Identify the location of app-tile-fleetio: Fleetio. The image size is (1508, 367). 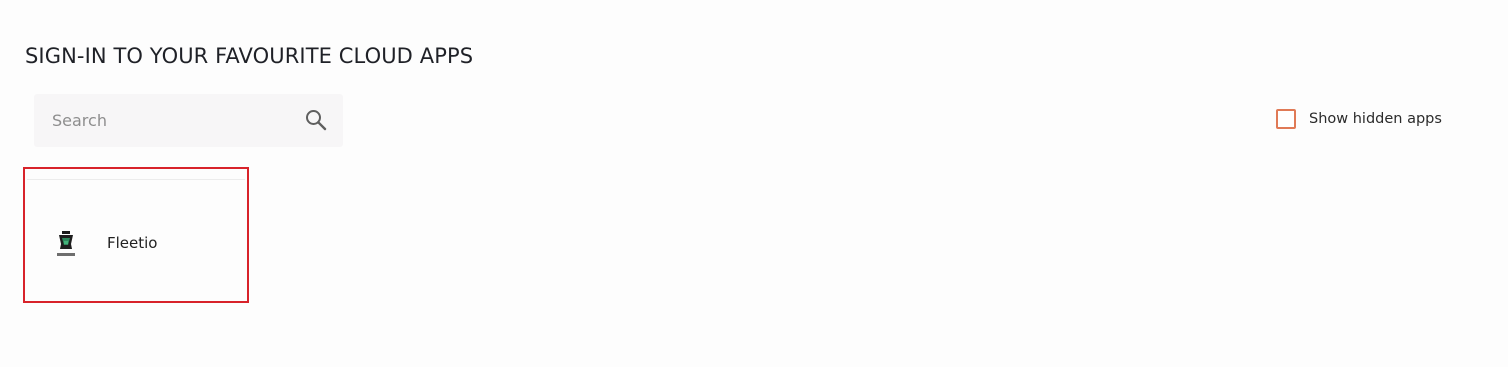
(136, 235).